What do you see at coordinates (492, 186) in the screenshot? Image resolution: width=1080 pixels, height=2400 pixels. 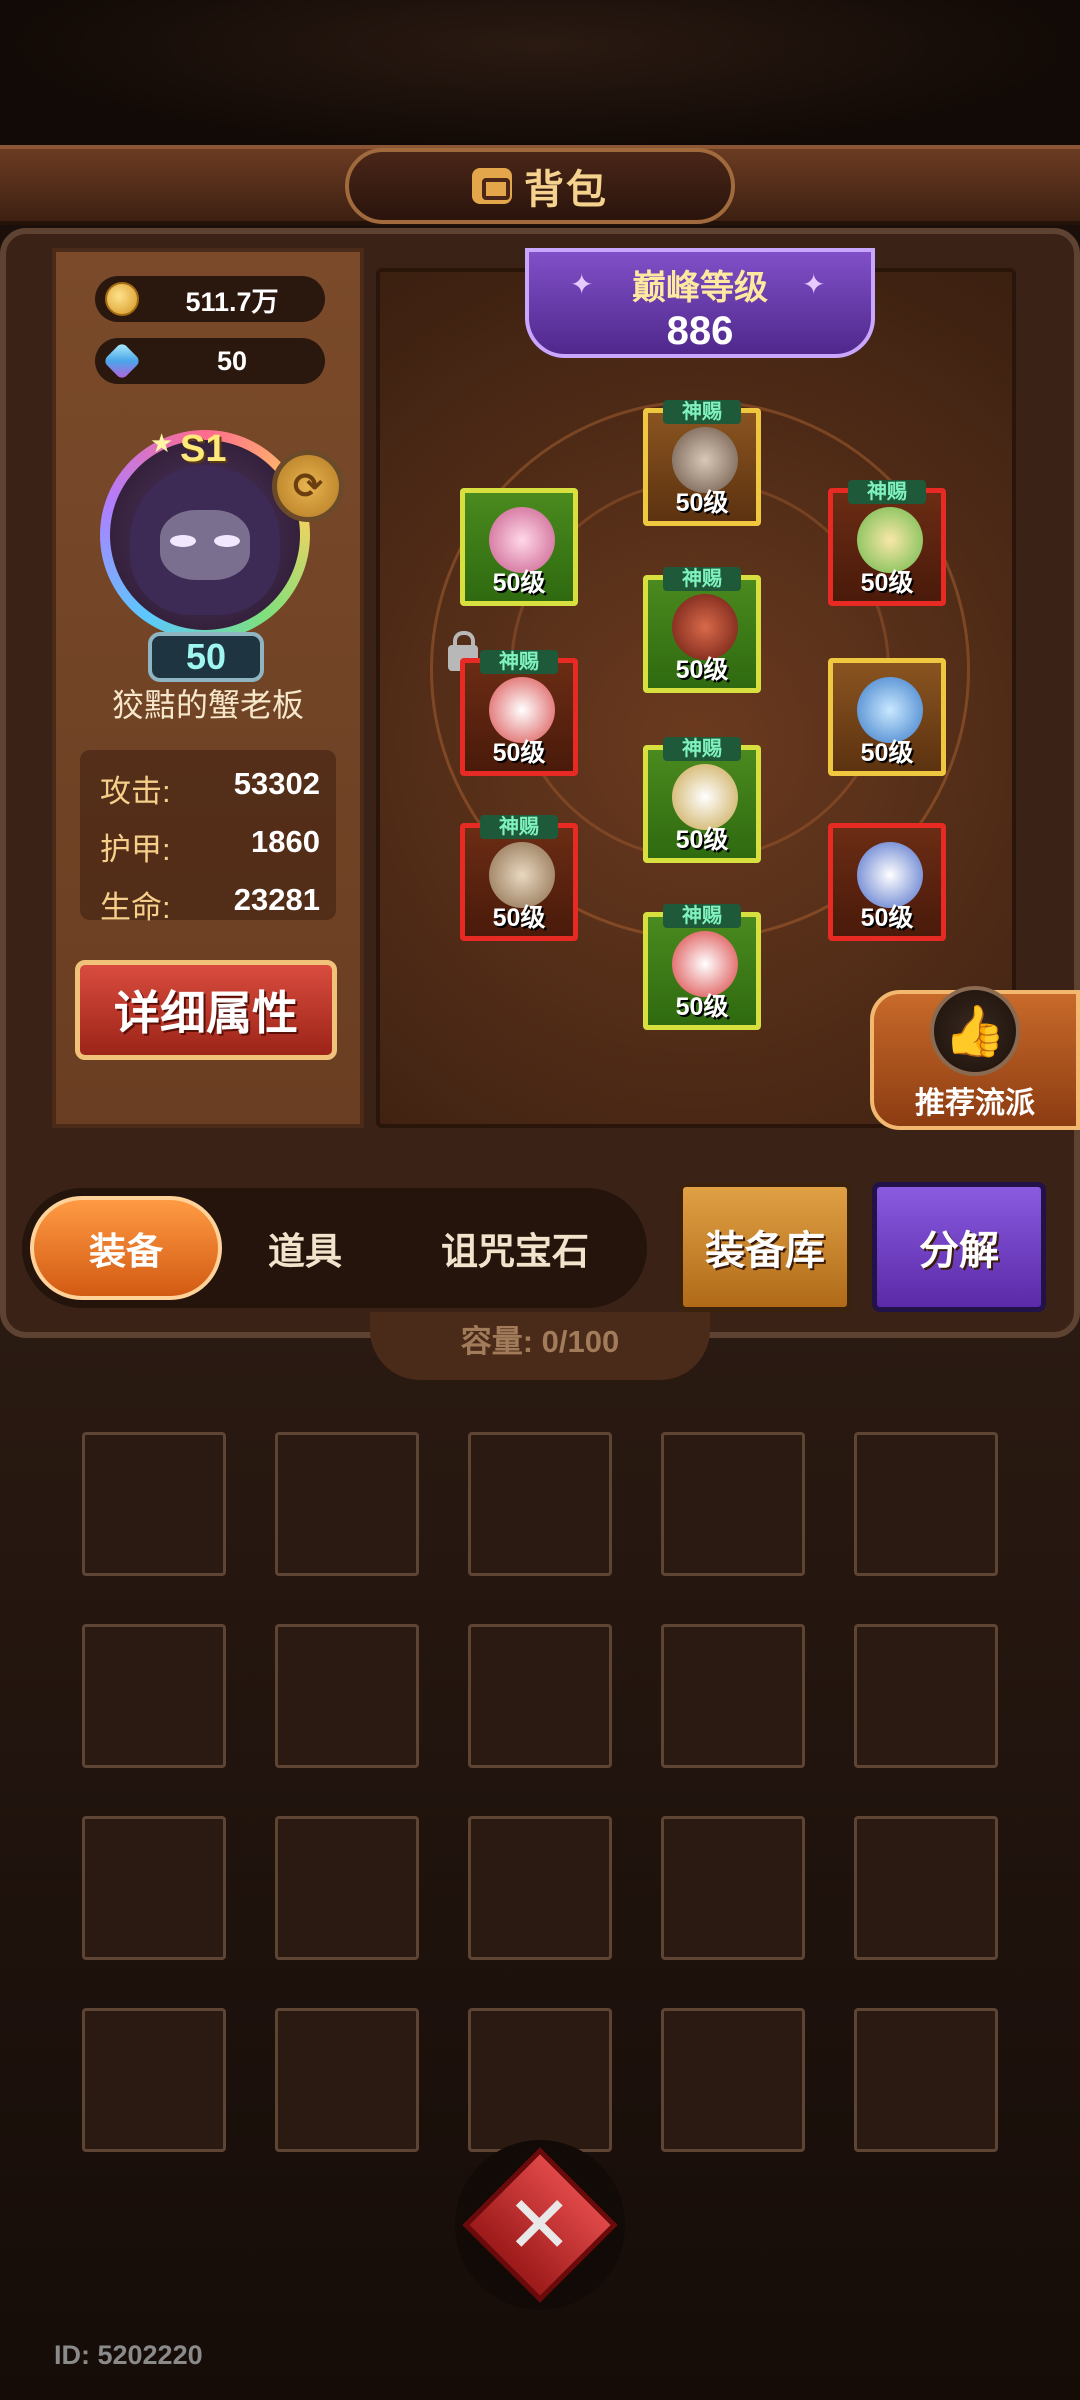 I see `bag-icon` at bounding box center [492, 186].